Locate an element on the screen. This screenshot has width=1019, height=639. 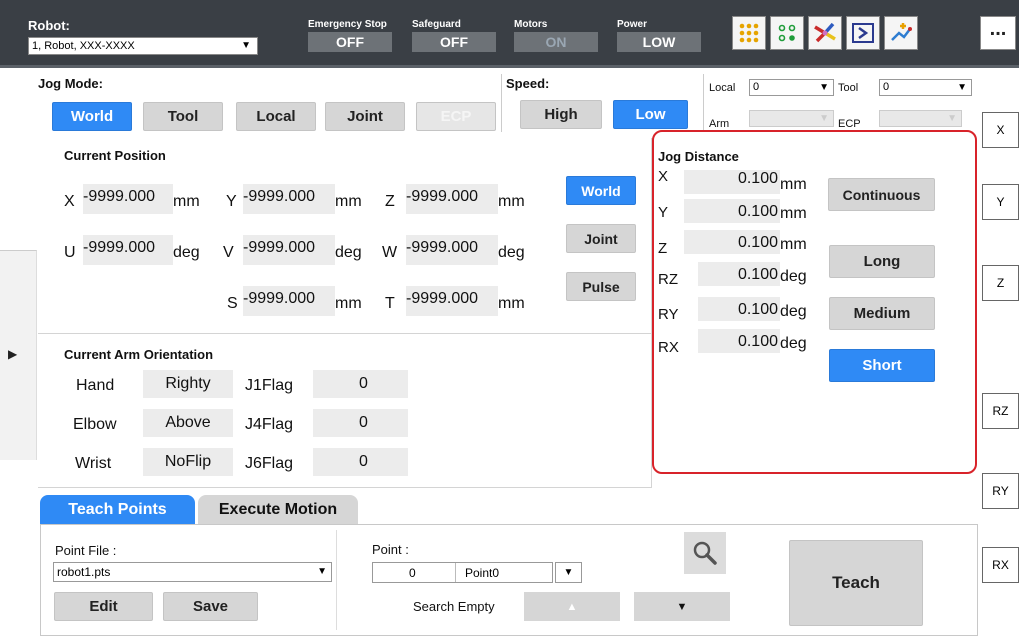
jog-mode-tool-button: Tool is located at coordinates (183, 116).